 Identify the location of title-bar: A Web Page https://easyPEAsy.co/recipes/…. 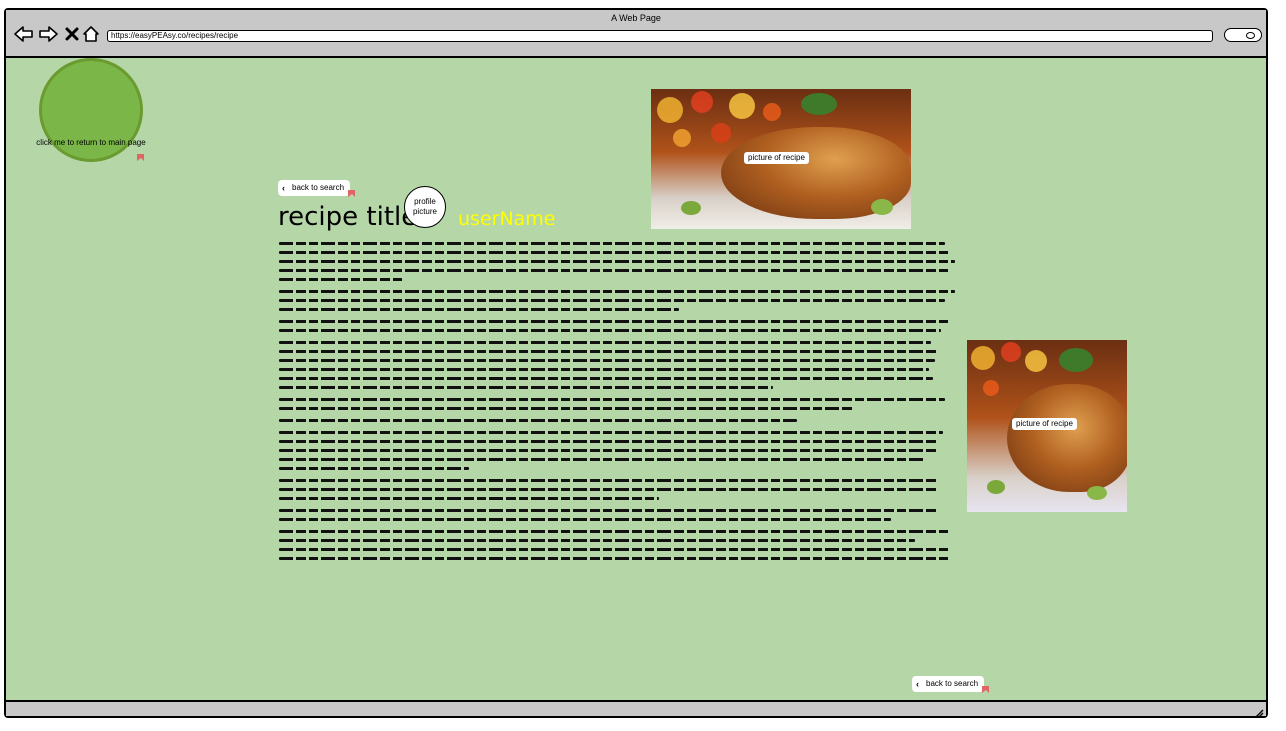
(636, 34).